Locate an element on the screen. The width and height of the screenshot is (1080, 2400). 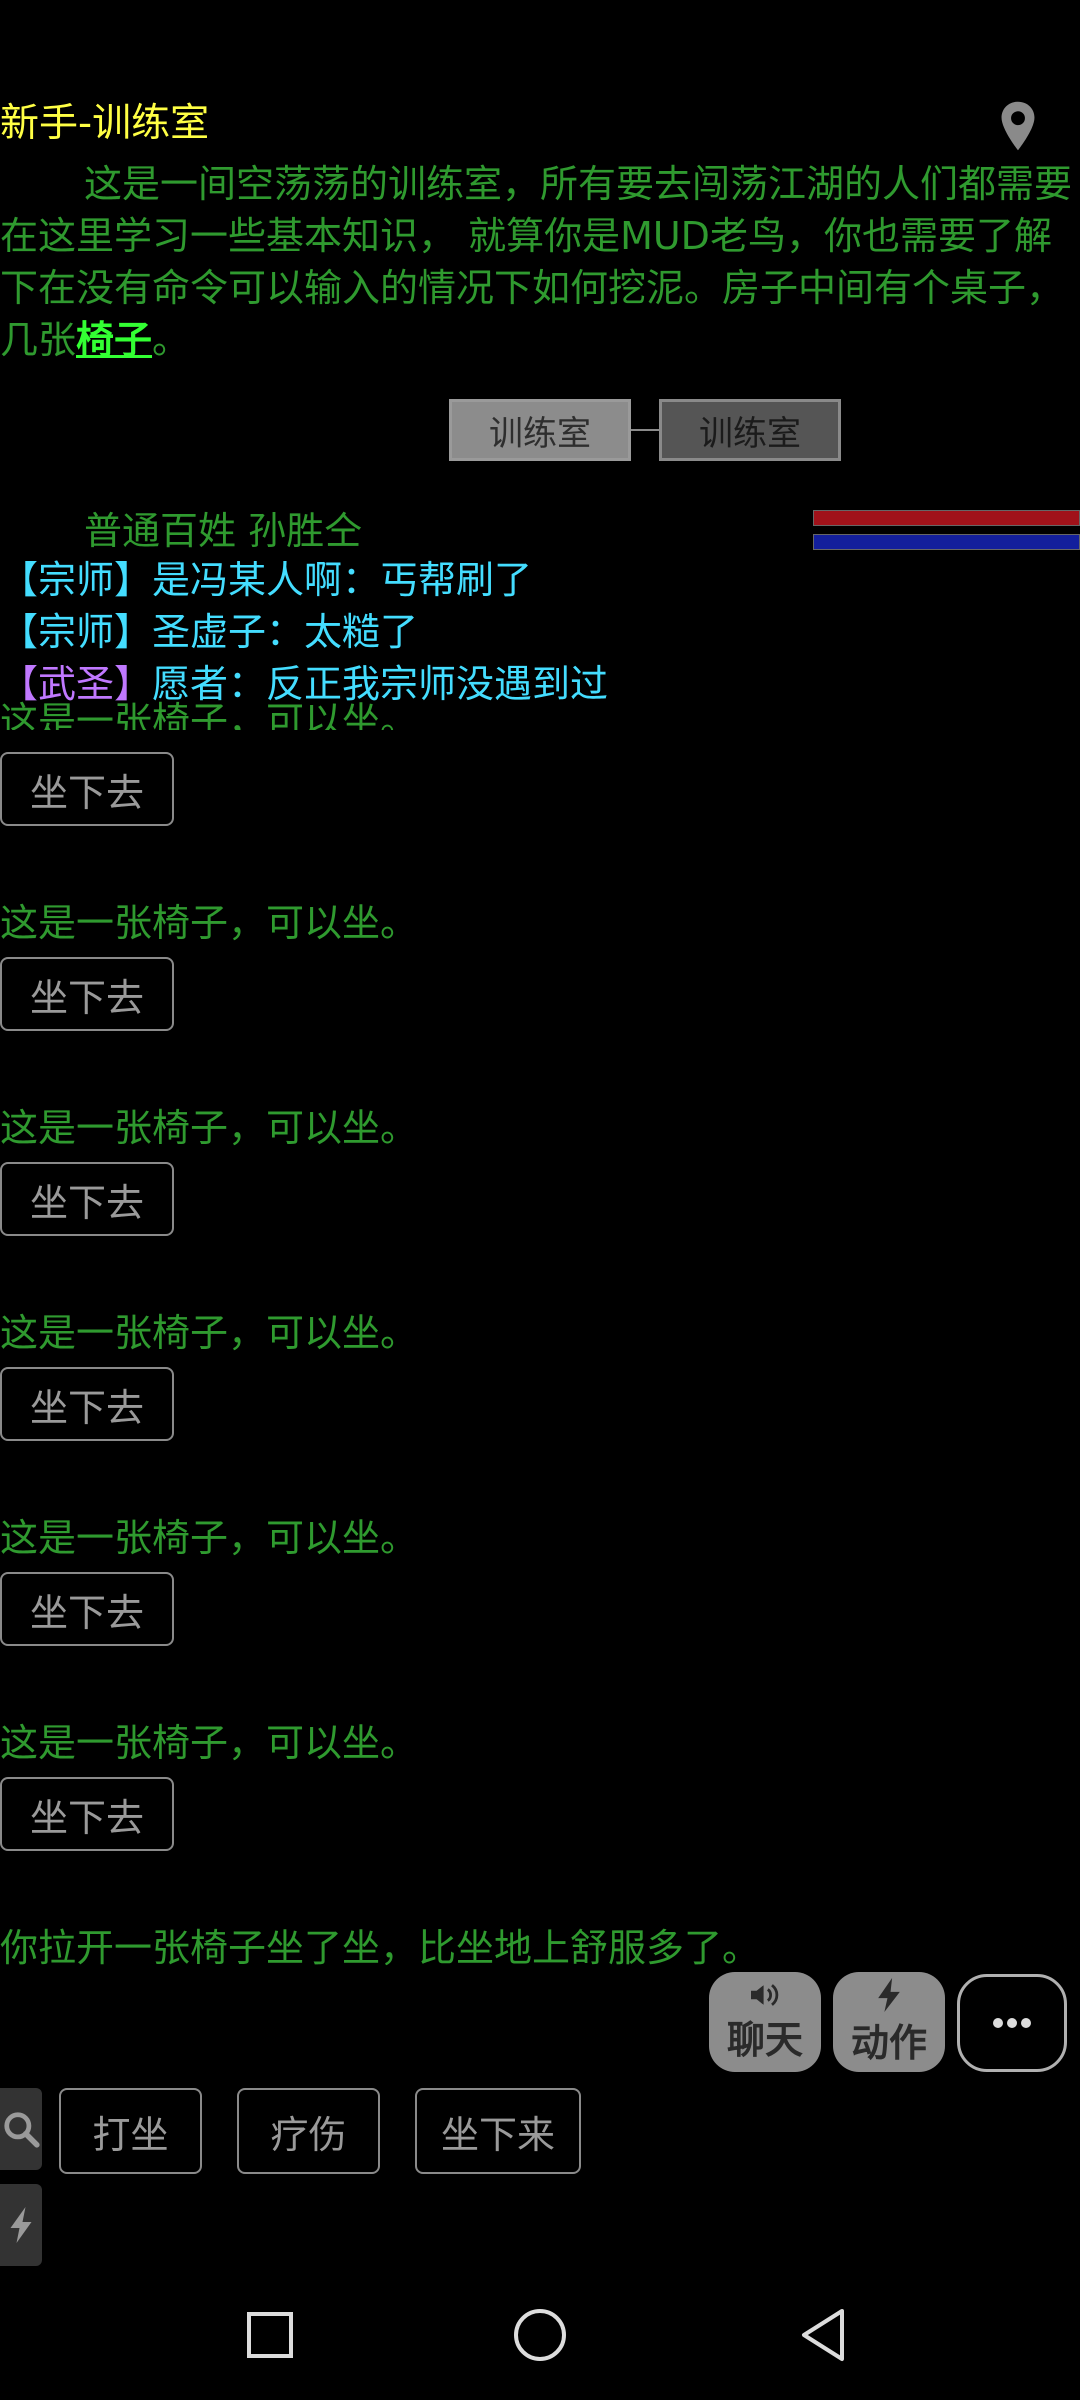
location-pin-icon is located at coordinates (1018, 126).